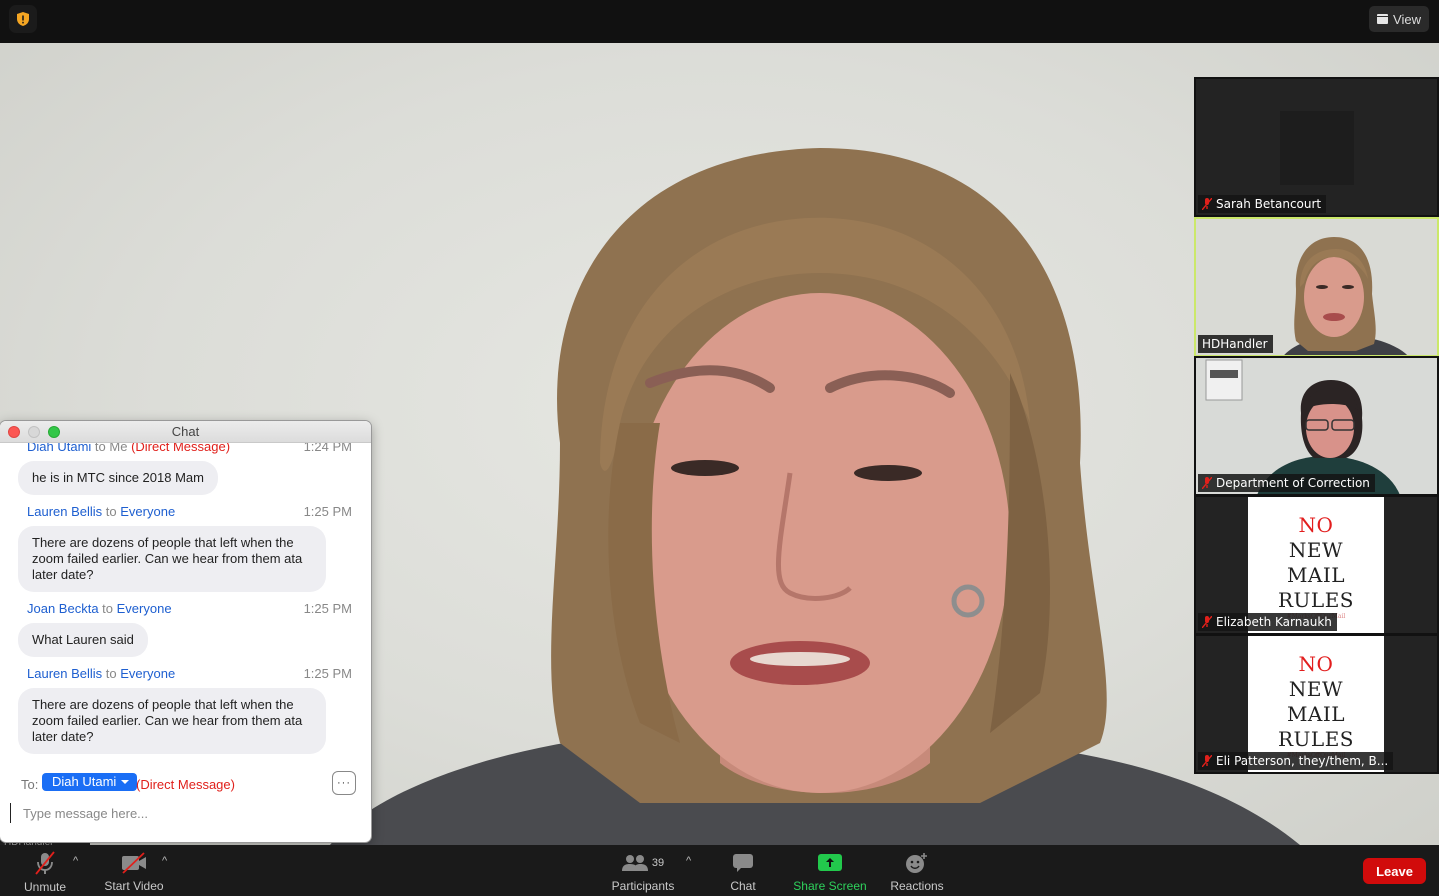 This screenshot has width=1439, height=896. I want to click on participant-tile: Sarah Betancourt, so click(1316, 147).